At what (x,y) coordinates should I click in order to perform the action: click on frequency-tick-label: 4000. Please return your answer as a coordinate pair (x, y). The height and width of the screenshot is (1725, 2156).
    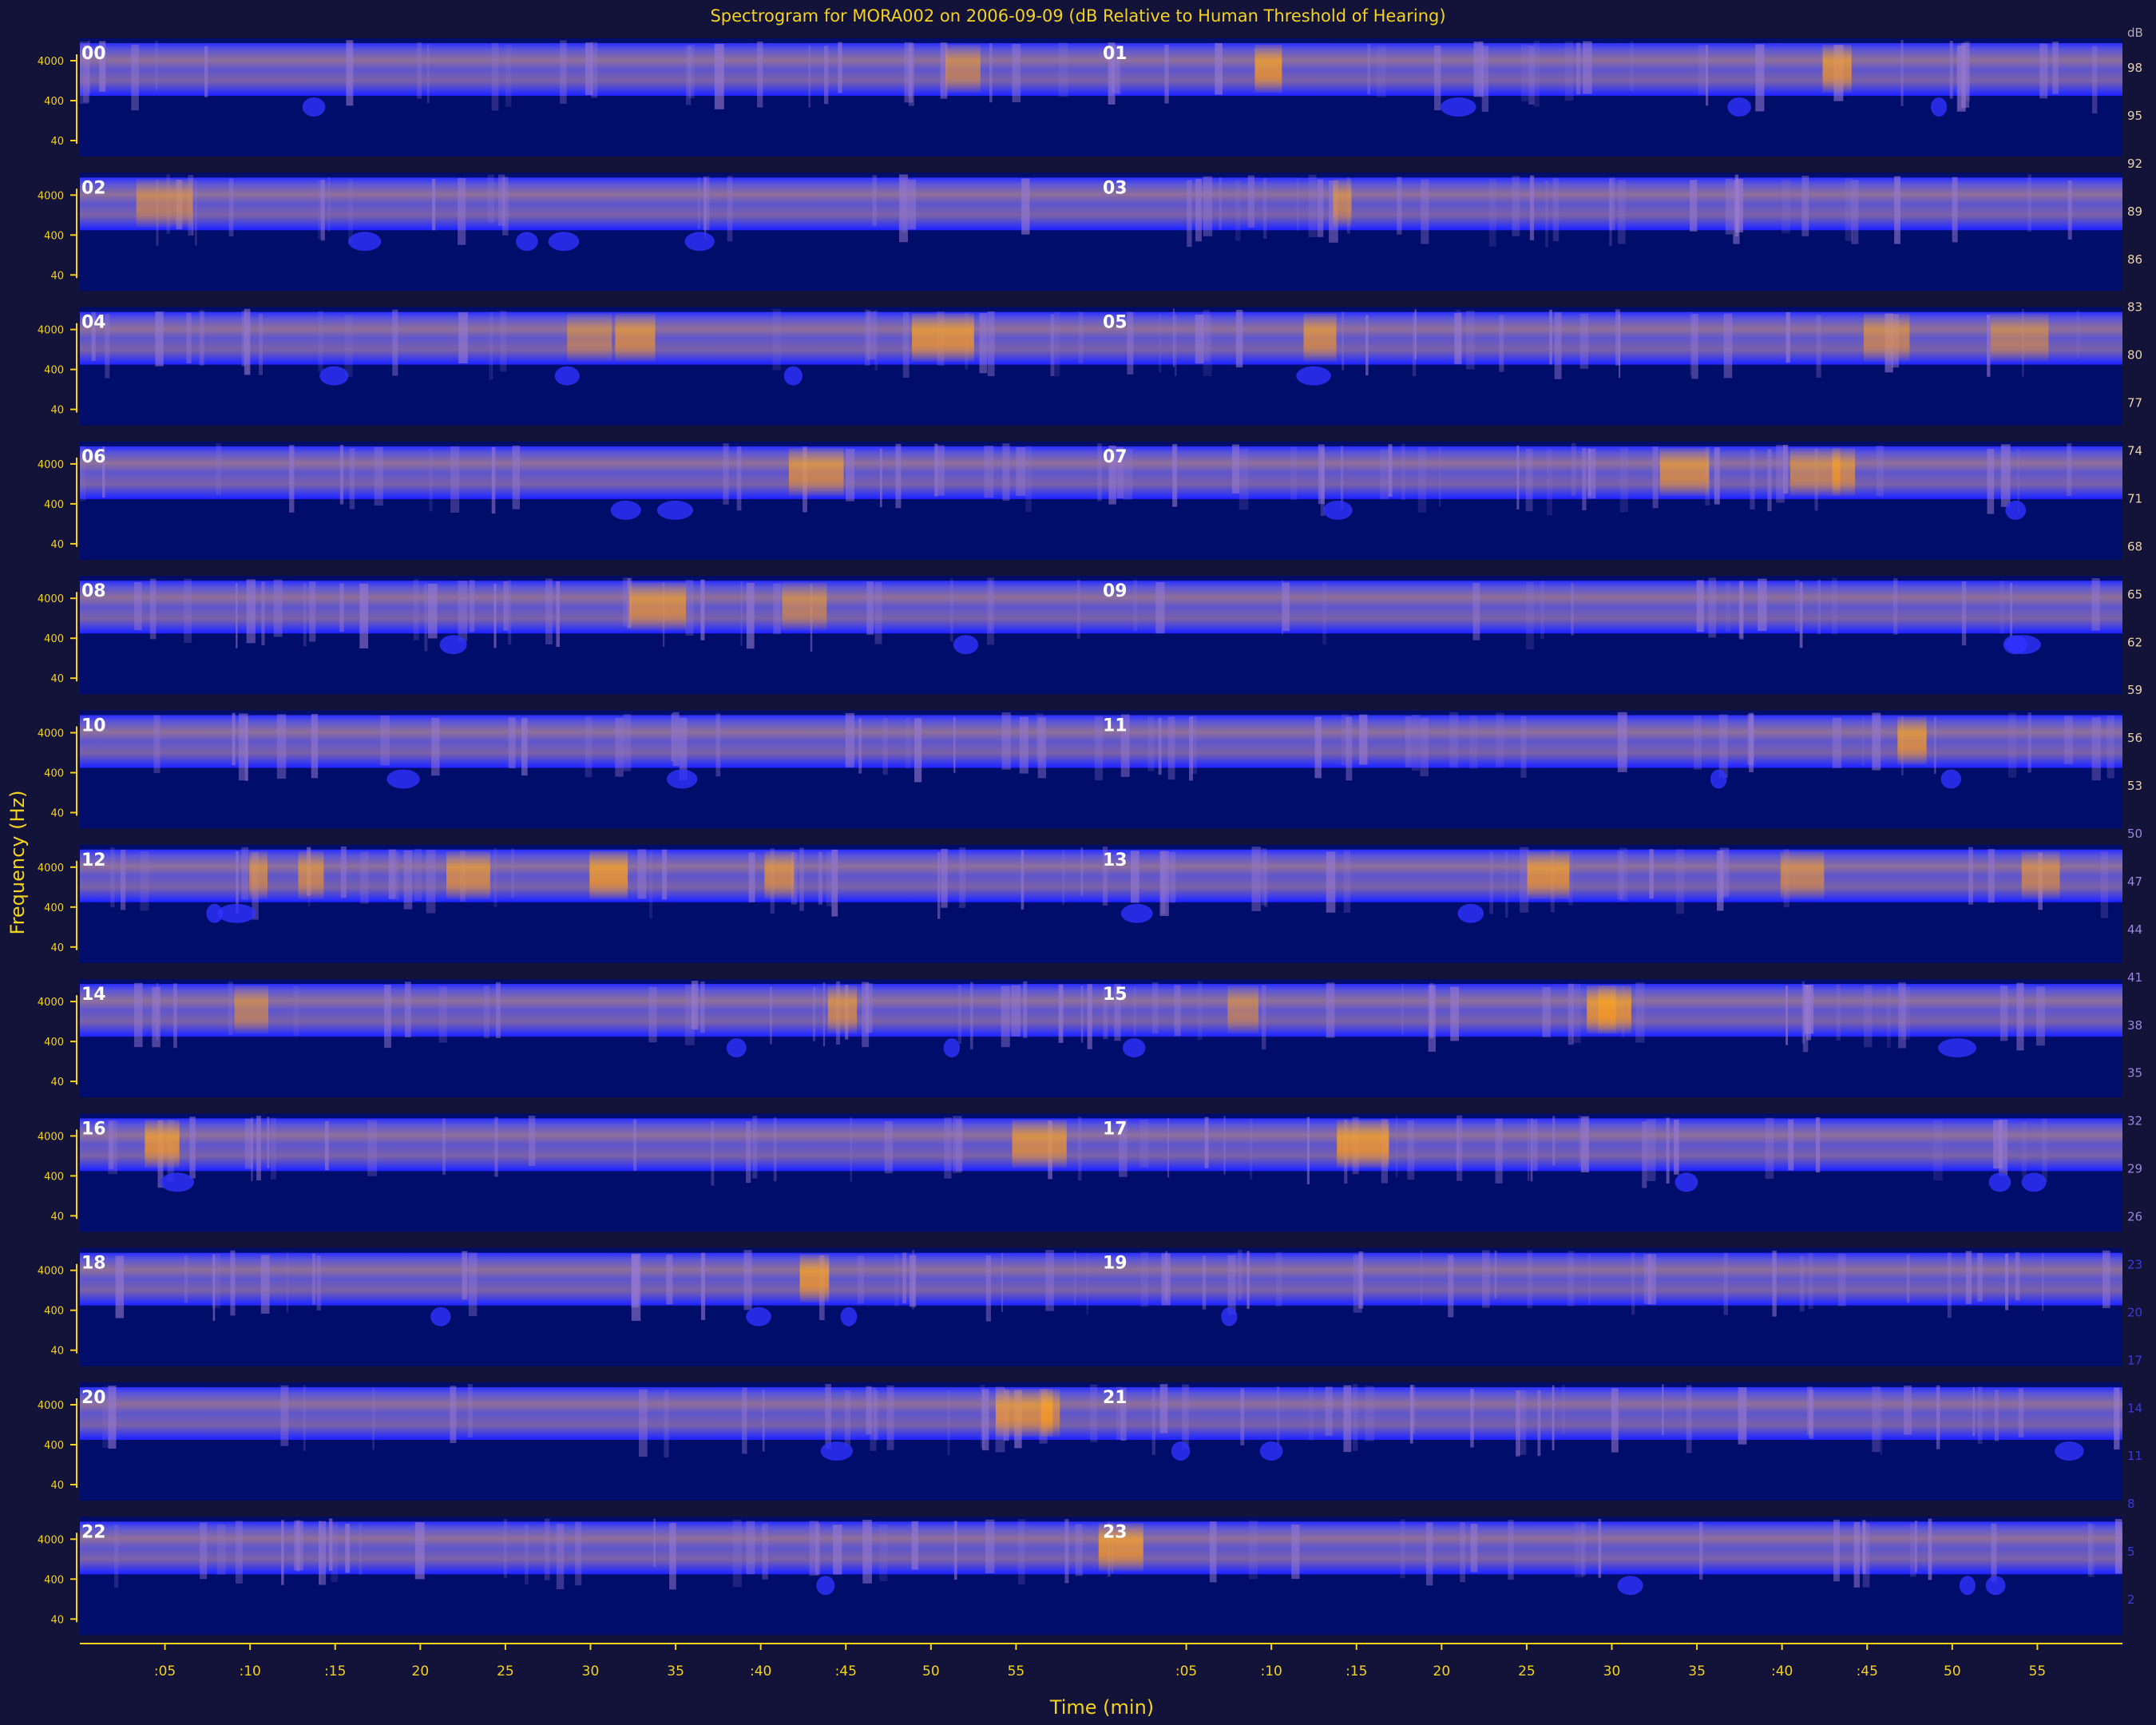
    Looking at the image, I should click on (51, 1272).